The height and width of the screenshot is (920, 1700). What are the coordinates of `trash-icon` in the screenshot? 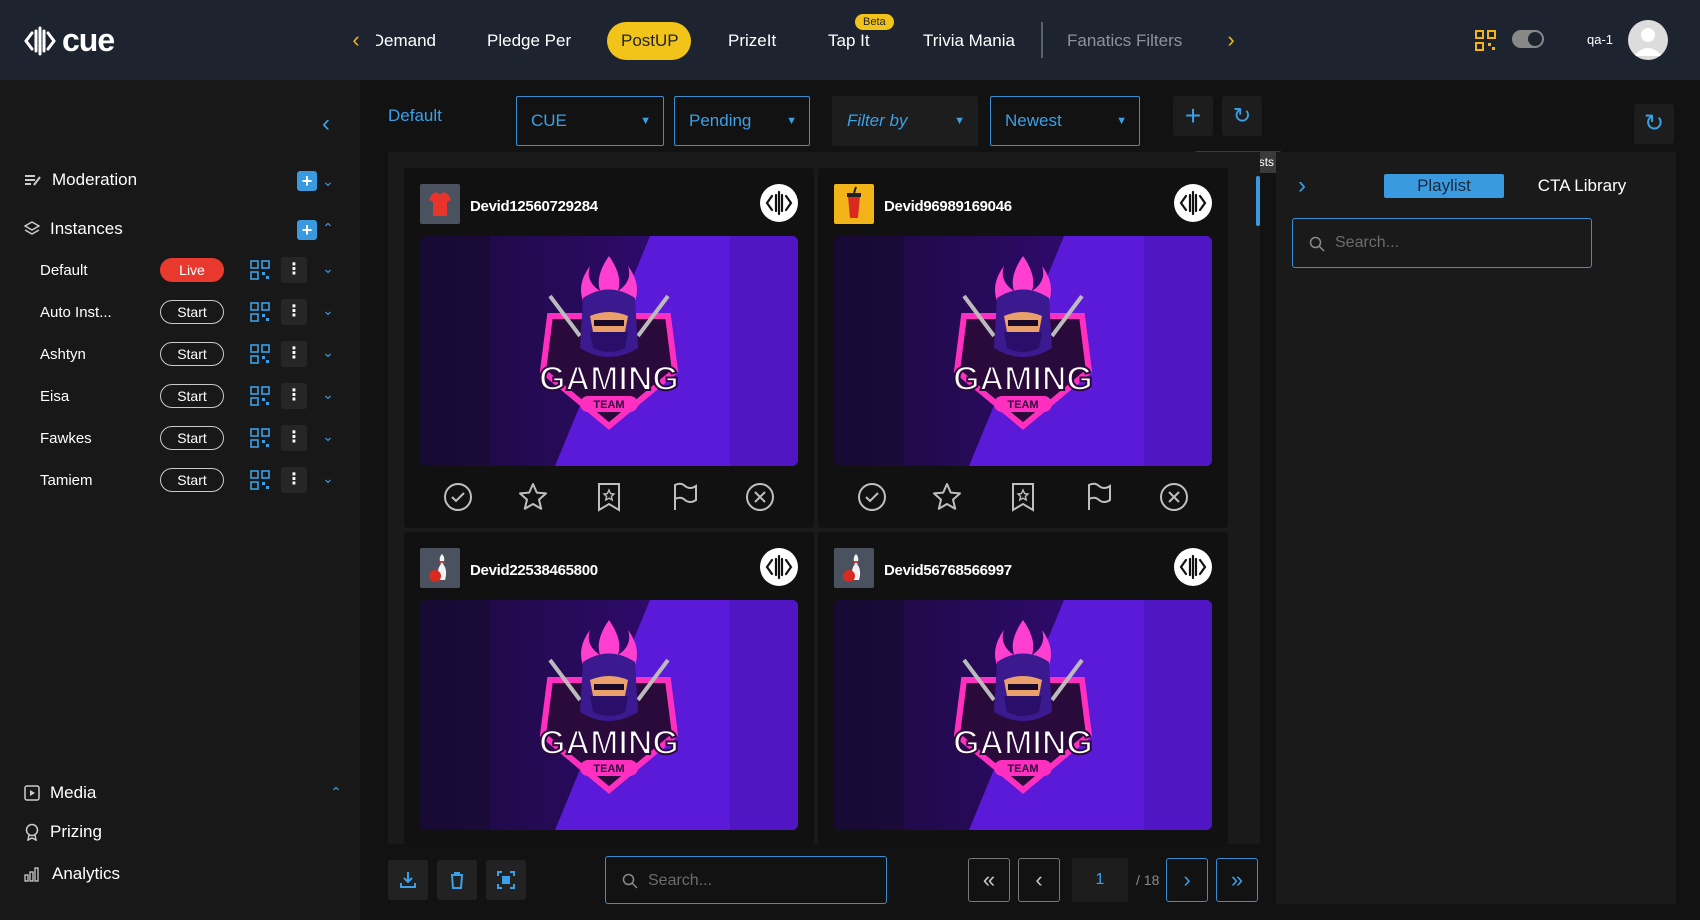 It's located at (457, 880).